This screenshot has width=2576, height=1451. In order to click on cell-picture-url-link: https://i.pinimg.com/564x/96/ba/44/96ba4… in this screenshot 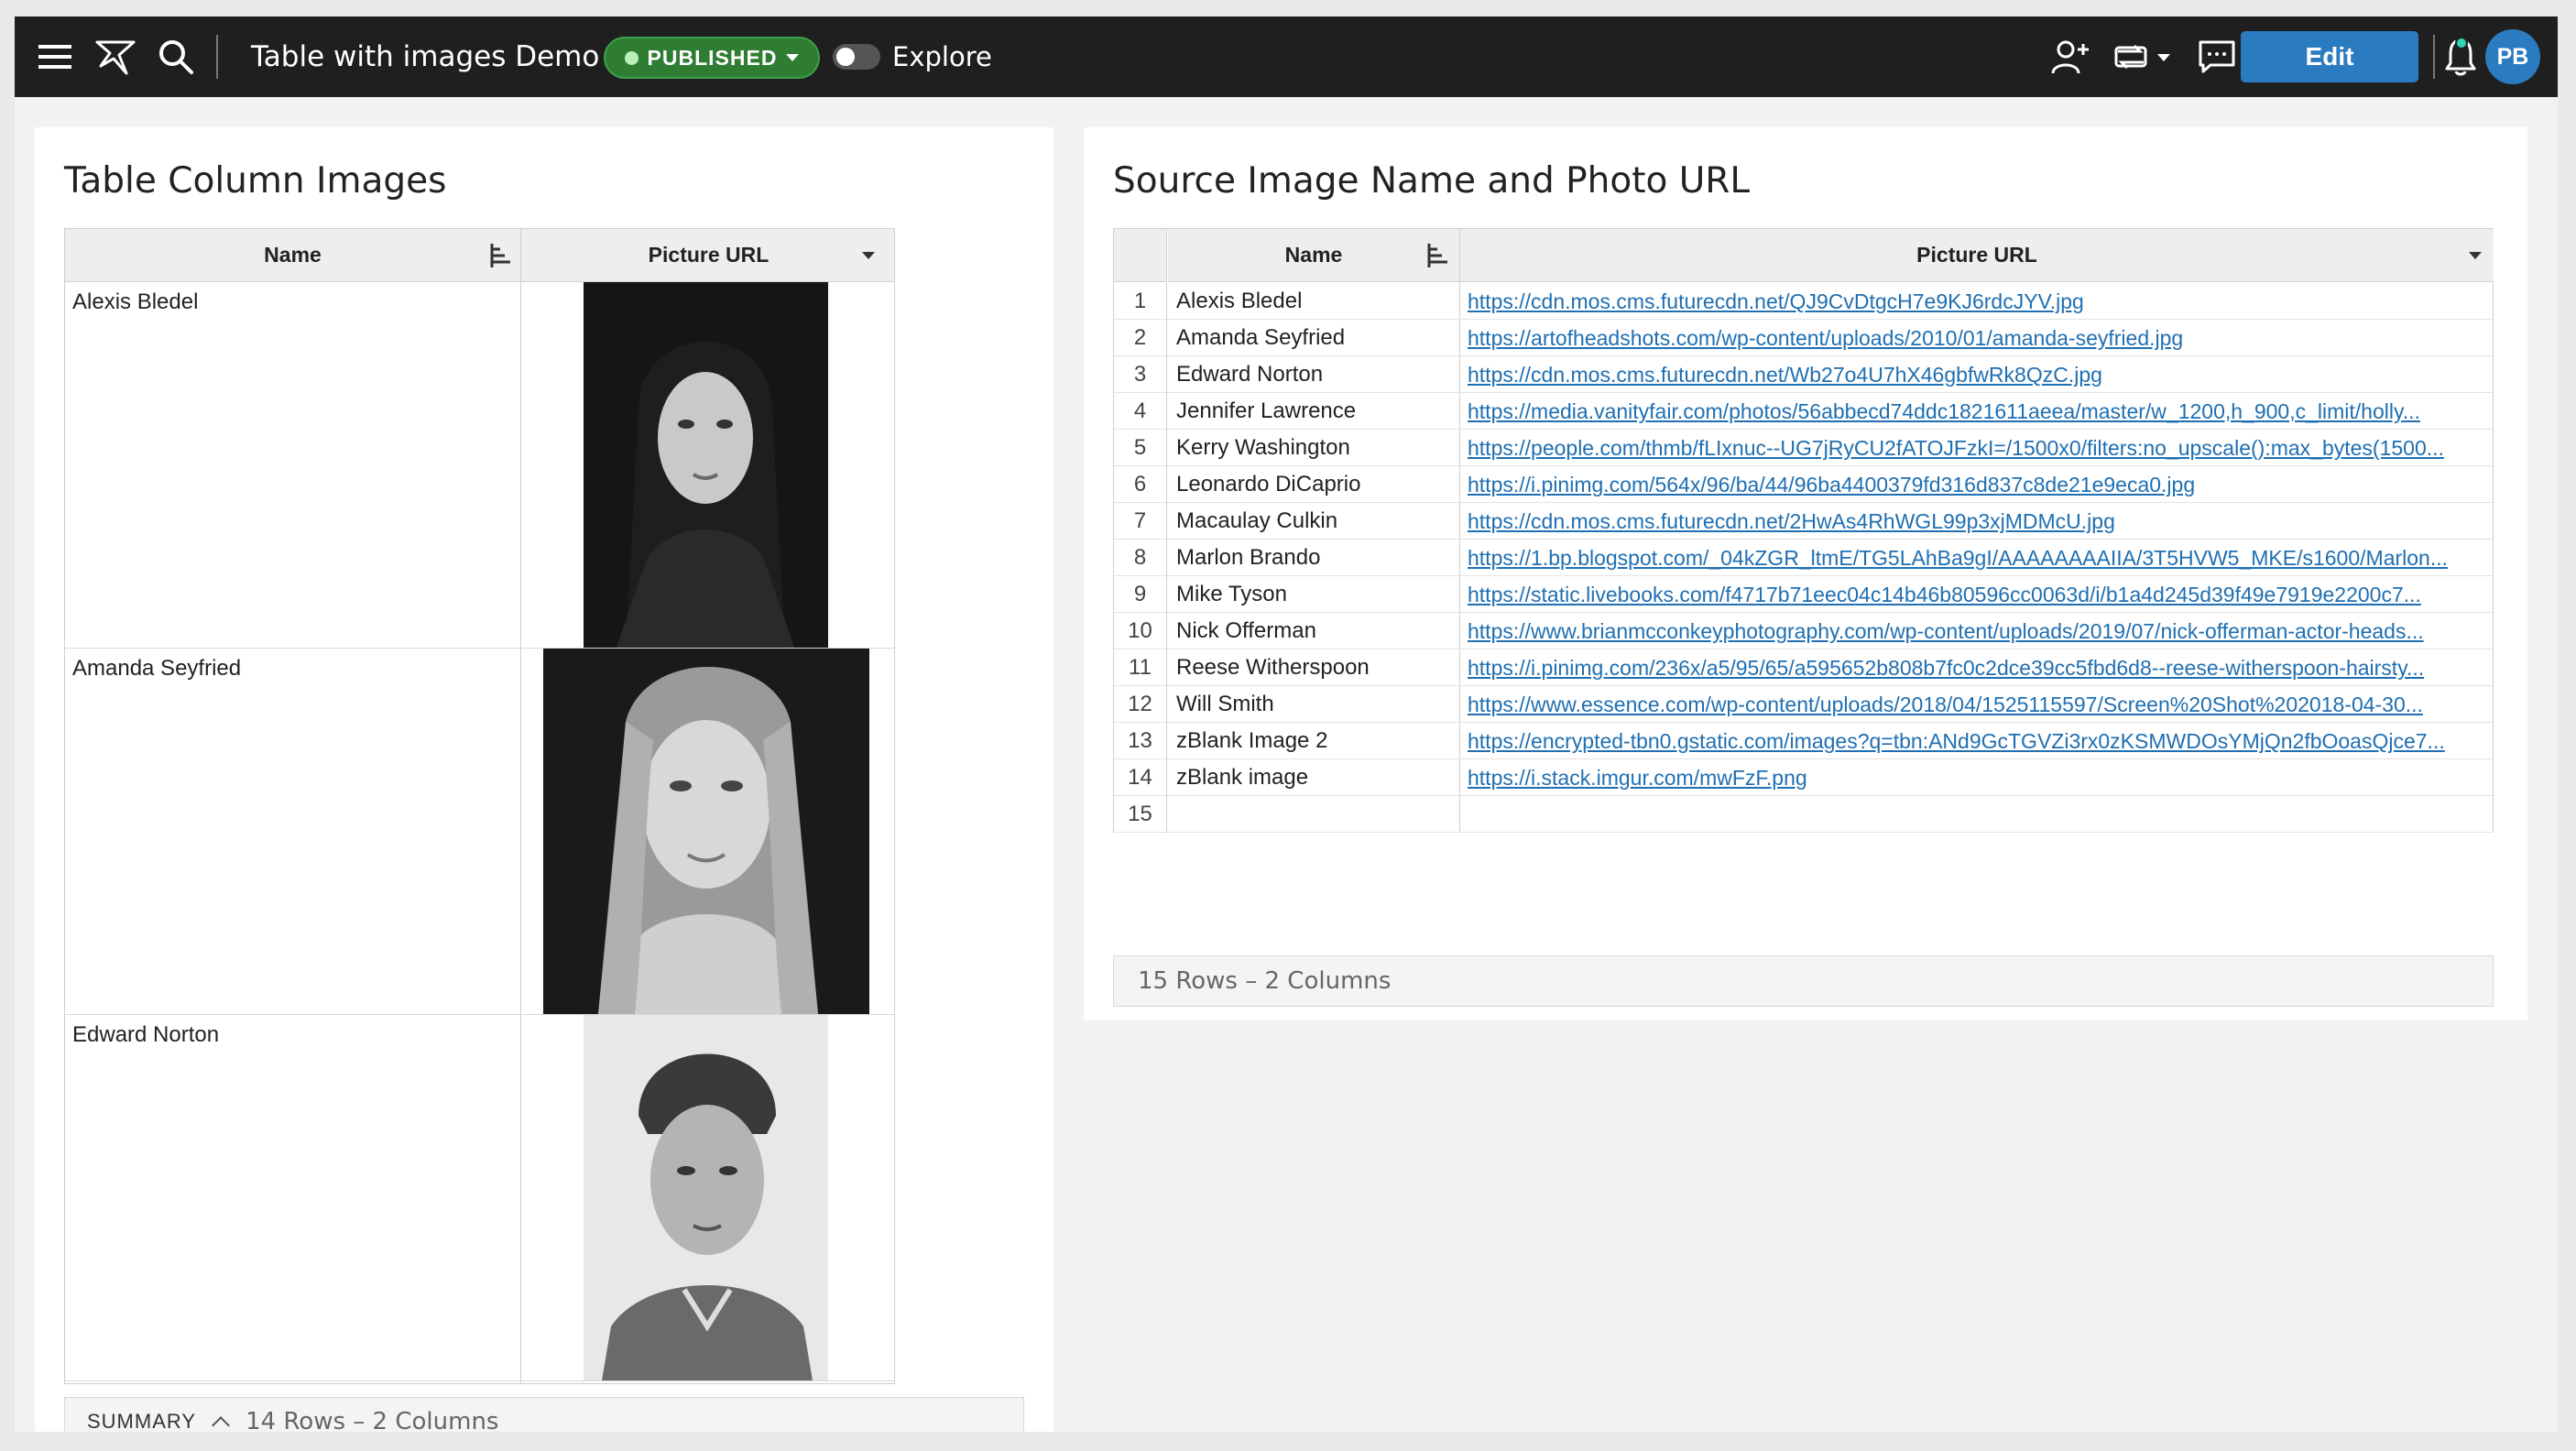, I will do `click(1977, 484)`.